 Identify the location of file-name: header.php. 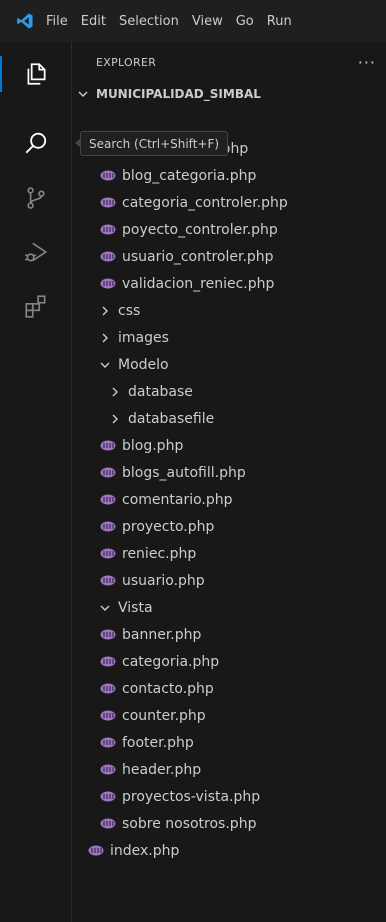
(162, 769).